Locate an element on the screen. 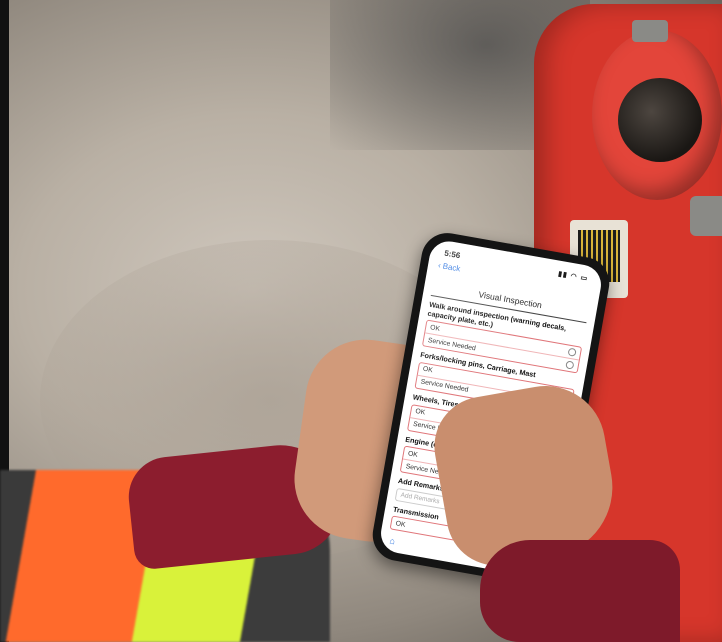  chevron-left-icon: ‹ is located at coordinates (439, 265).